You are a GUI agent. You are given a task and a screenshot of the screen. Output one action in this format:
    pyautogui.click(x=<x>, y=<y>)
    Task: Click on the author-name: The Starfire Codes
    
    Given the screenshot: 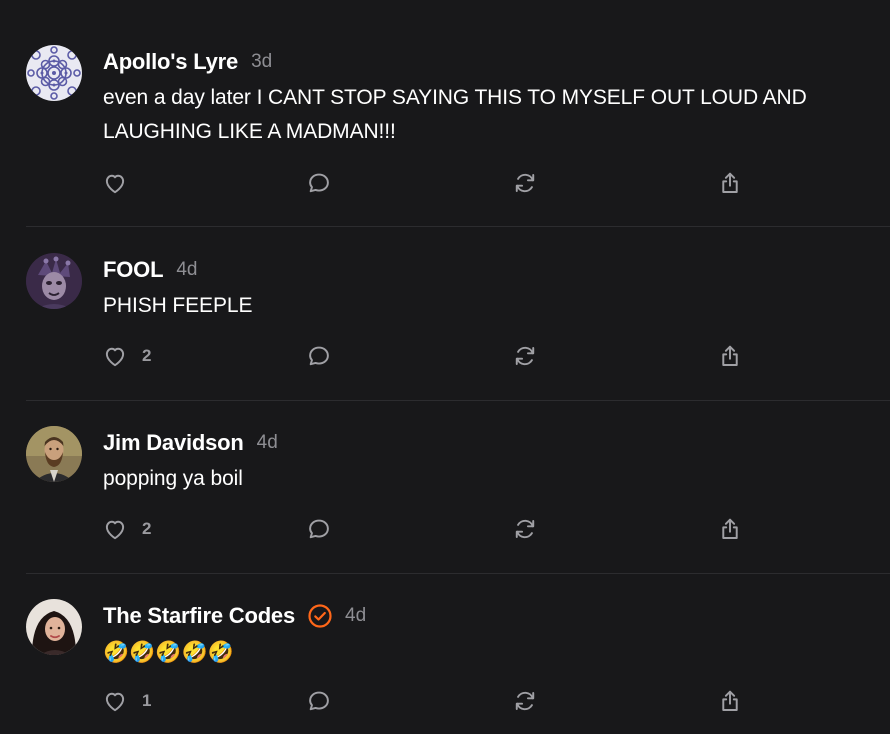 What is the action you would take?
    pyautogui.click(x=199, y=616)
    